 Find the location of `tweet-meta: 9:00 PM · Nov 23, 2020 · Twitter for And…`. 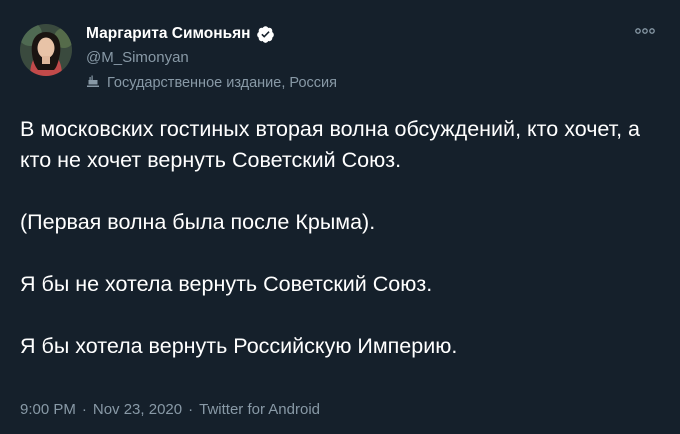

tweet-meta: 9:00 PM · Nov 23, 2020 · Twitter for And… is located at coordinates (170, 409).